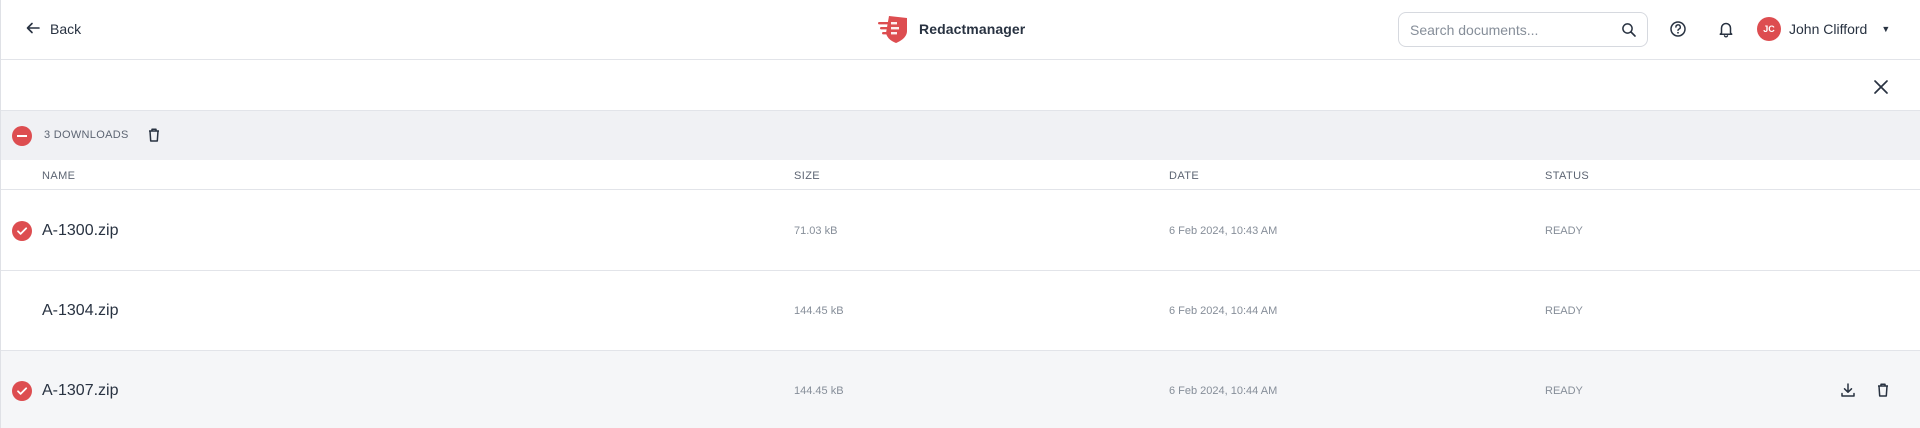 Image resolution: width=1920 pixels, height=428 pixels. What do you see at coordinates (1629, 30) in the screenshot?
I see `search-icon` at bounding box center [1629, 30].